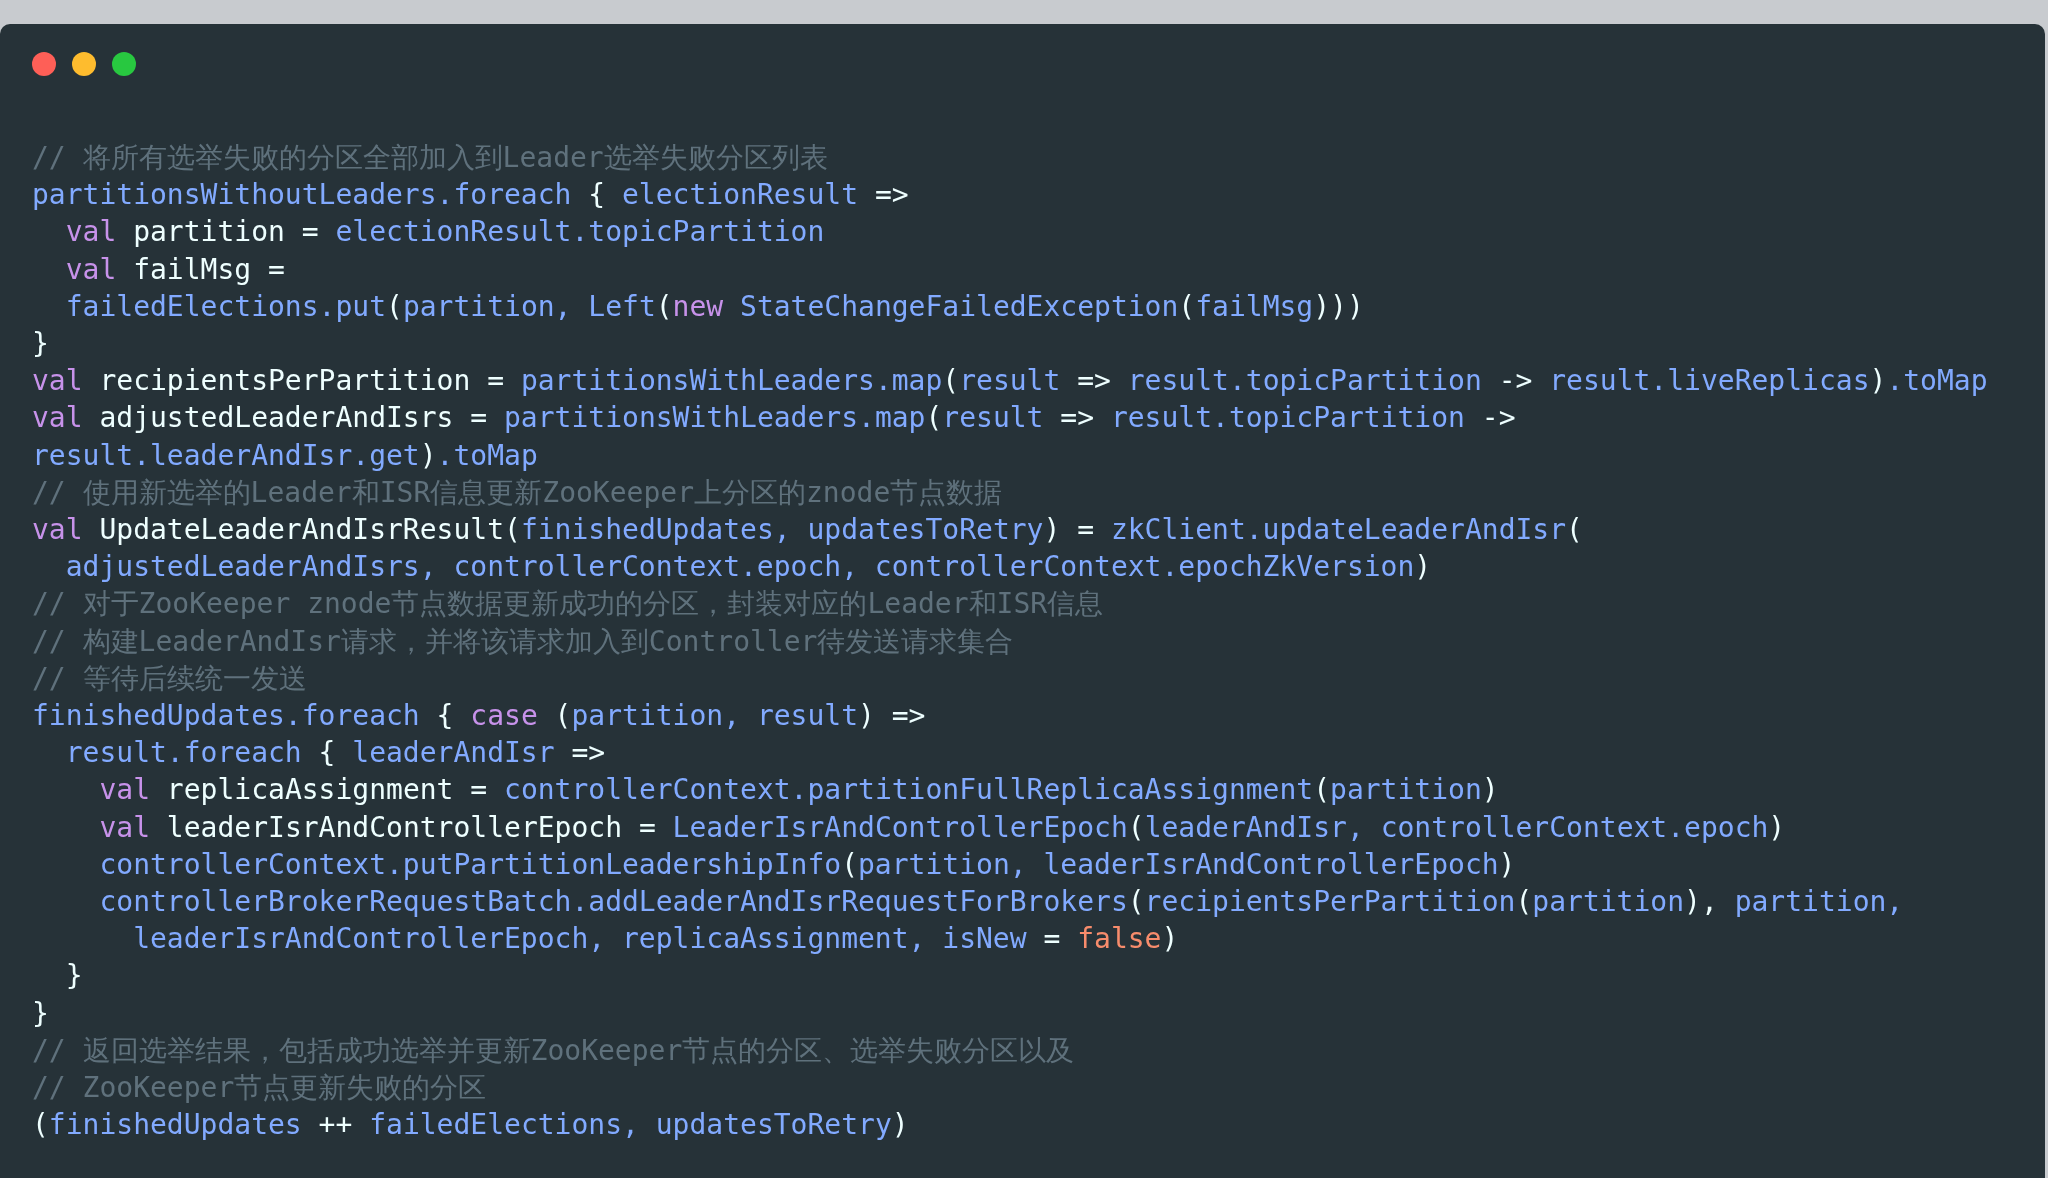  What do you see at coordinates (335, 753) in the screenshot?
I see `code-line: result.foreach { leaderAndIsr =>` at bounding box center [335, 753].